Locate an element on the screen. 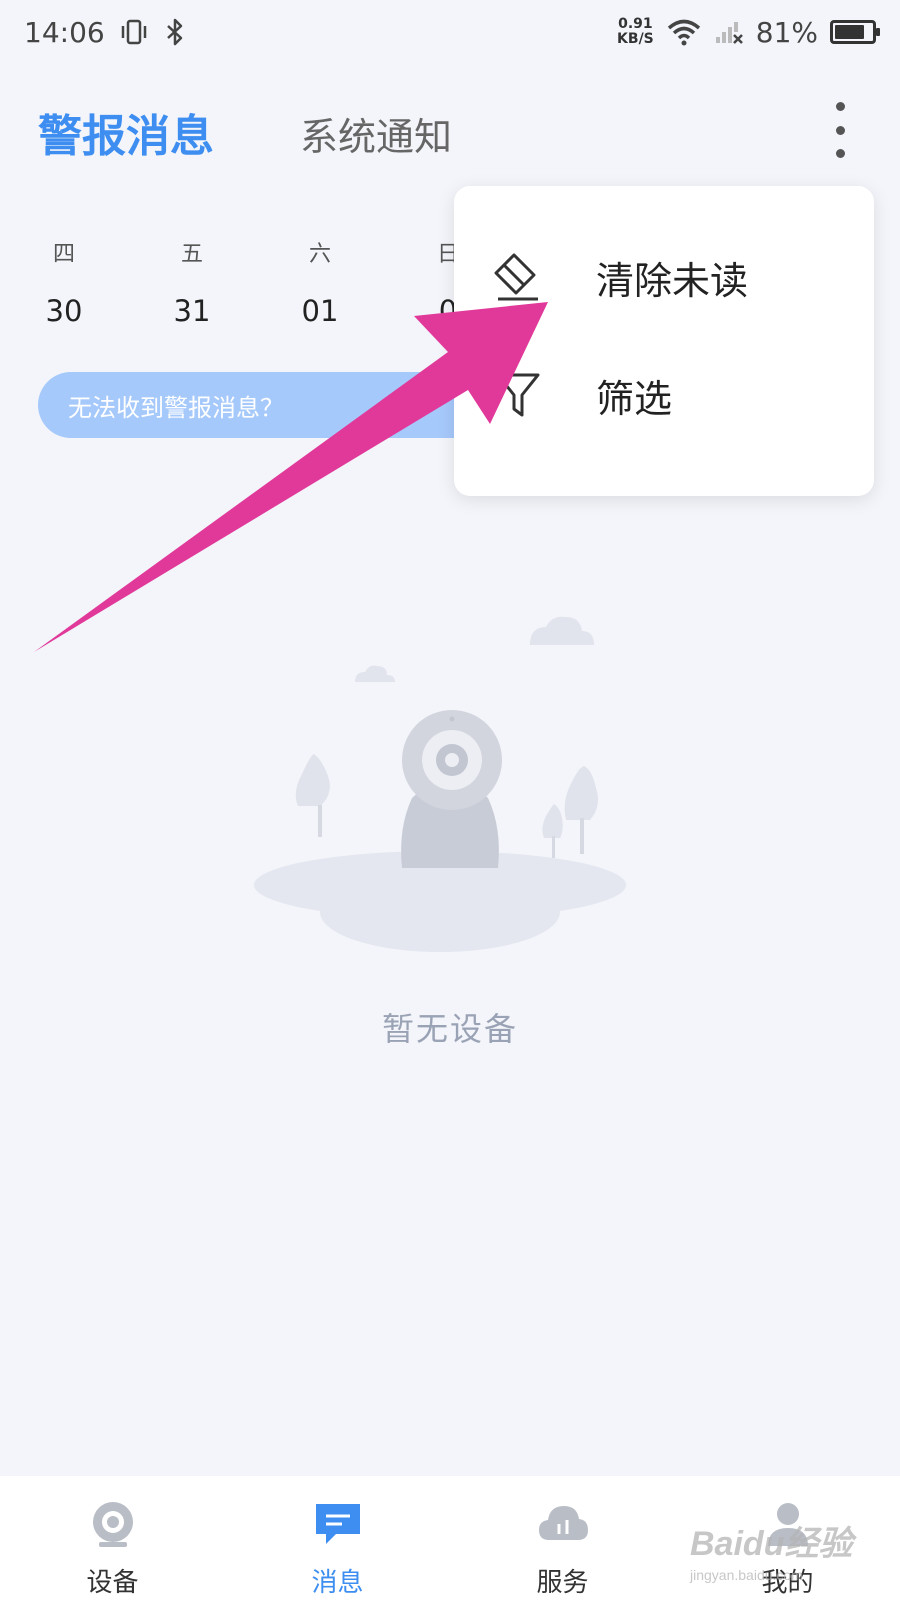 This screenshot has height=1600, width=900. weekday-label: 五 is located at coordinates (191, 254).